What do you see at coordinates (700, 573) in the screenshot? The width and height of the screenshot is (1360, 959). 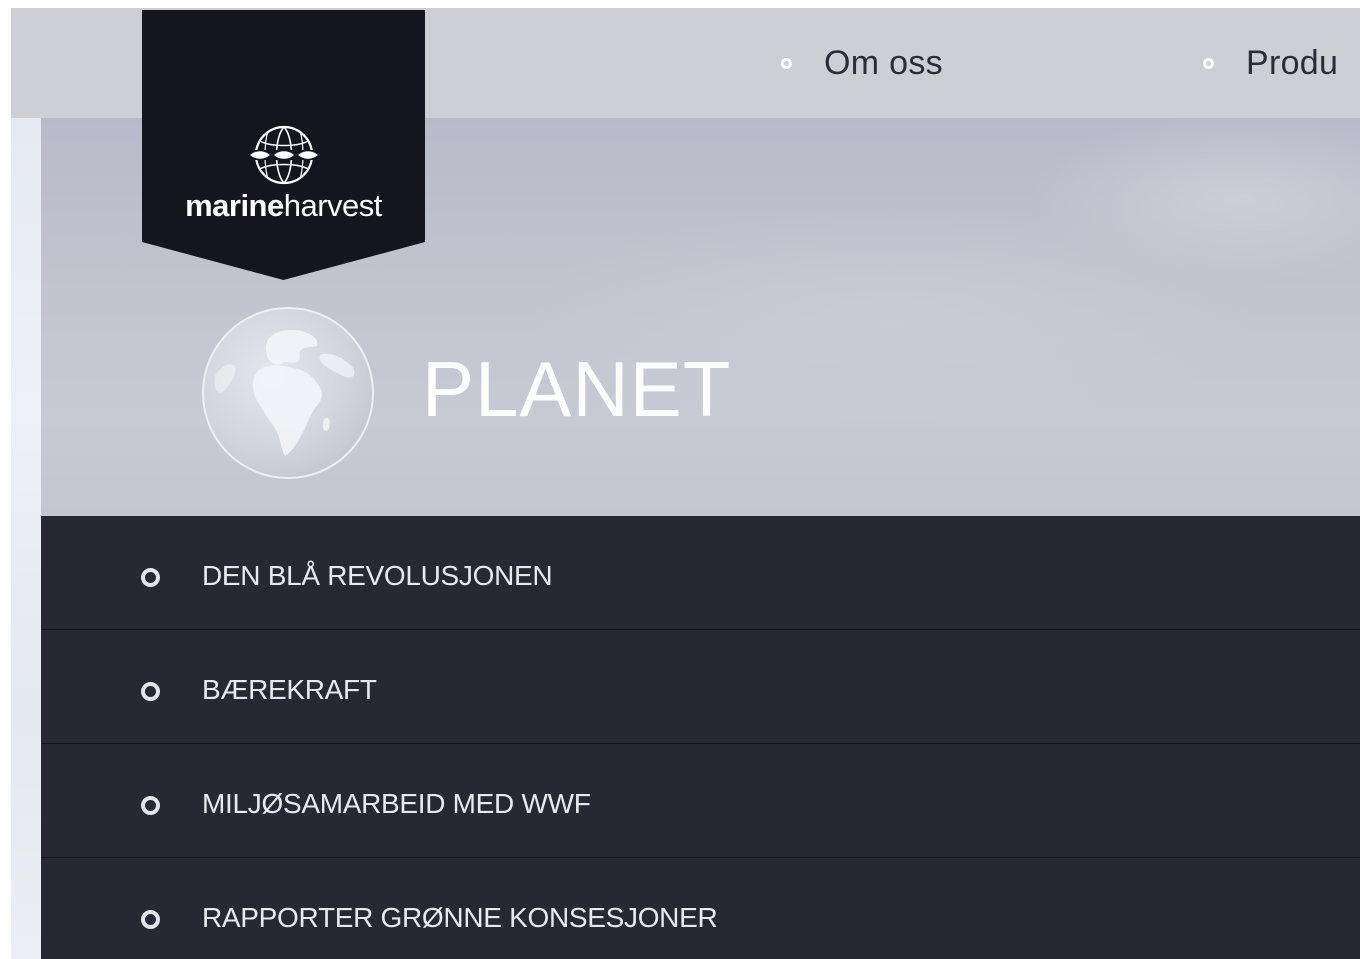 I see `submenu-item-den-bla-revolusjonen: DEN BLÅ REVOLUSJONEN` at bounding box center [700, 573].